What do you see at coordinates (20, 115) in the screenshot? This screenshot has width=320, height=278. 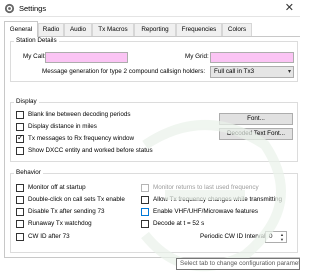 I see `blank-line-checkbox` at bounding box center [20, 115].